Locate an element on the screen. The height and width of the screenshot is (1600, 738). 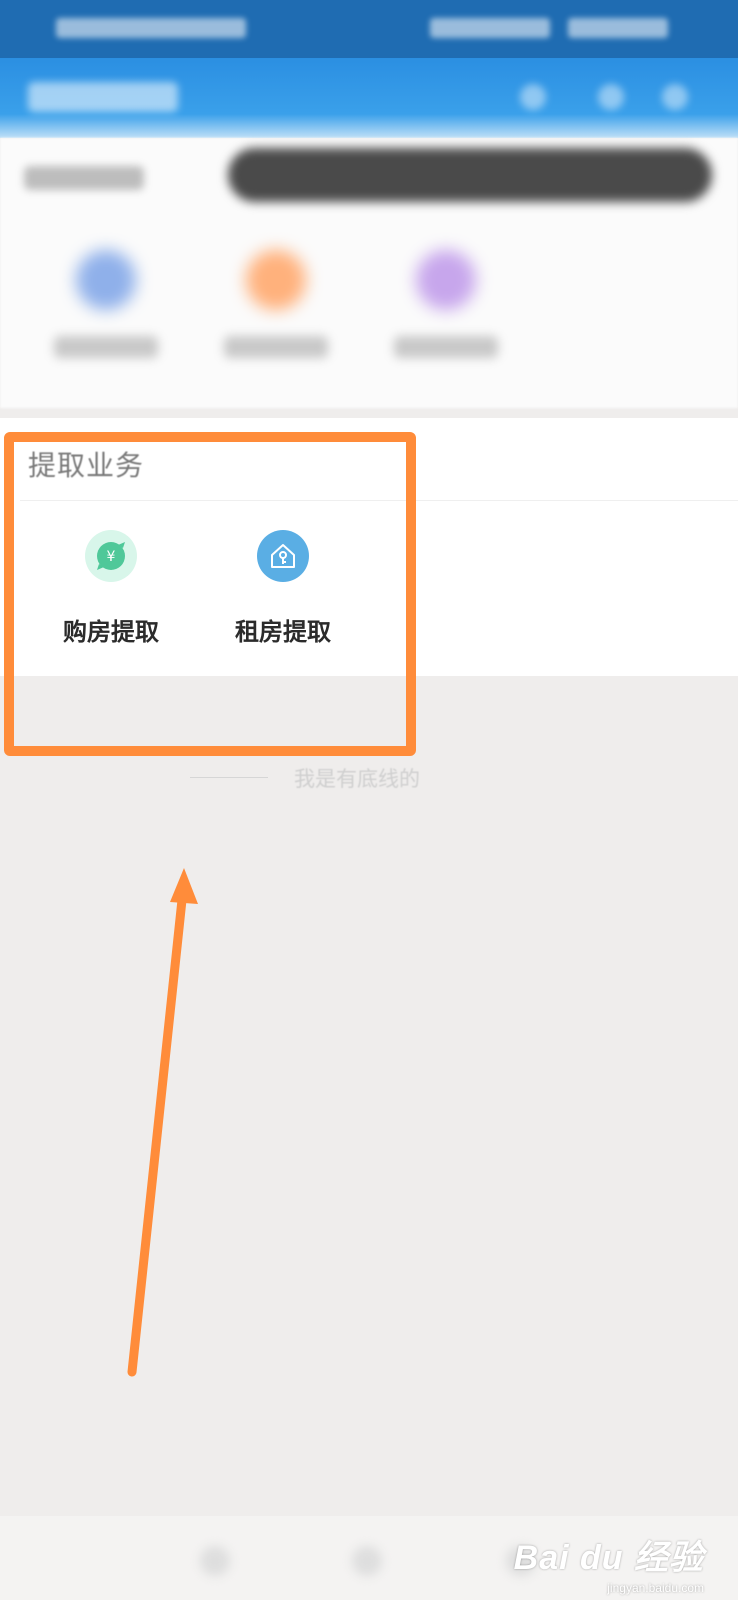
app-header is located at coordinates (369, 98).